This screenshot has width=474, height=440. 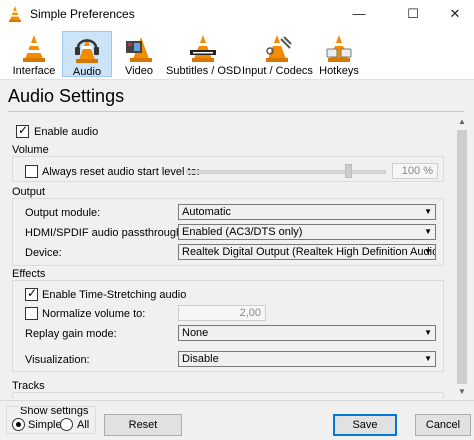 What do you see at coordinates (29, 274) in the screenshot?
I see `effects-group-title: Effects` at bounding box center [29, 274].